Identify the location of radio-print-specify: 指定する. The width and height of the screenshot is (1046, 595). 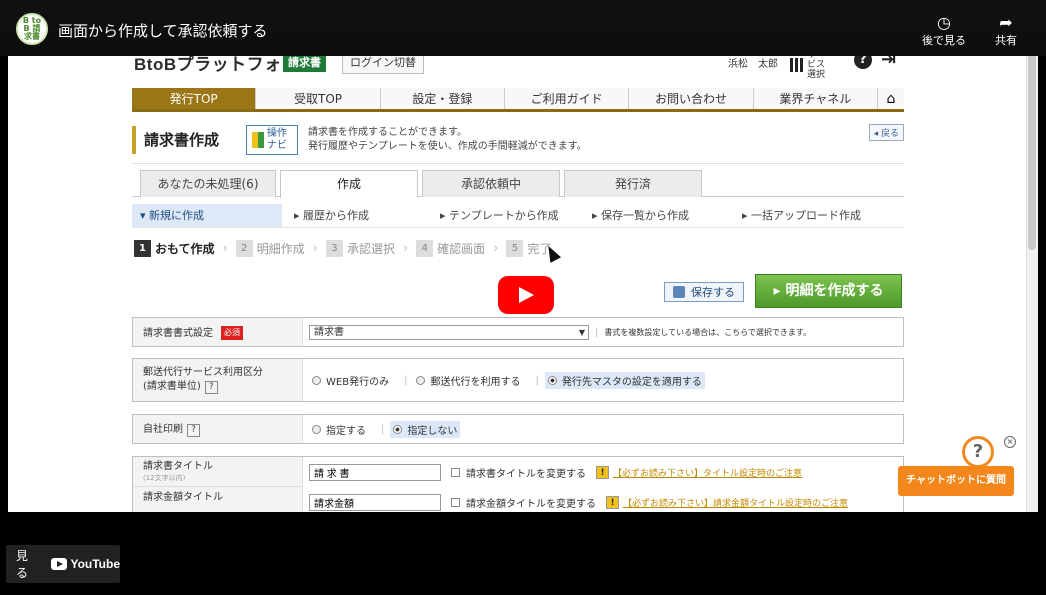
(339, 429).